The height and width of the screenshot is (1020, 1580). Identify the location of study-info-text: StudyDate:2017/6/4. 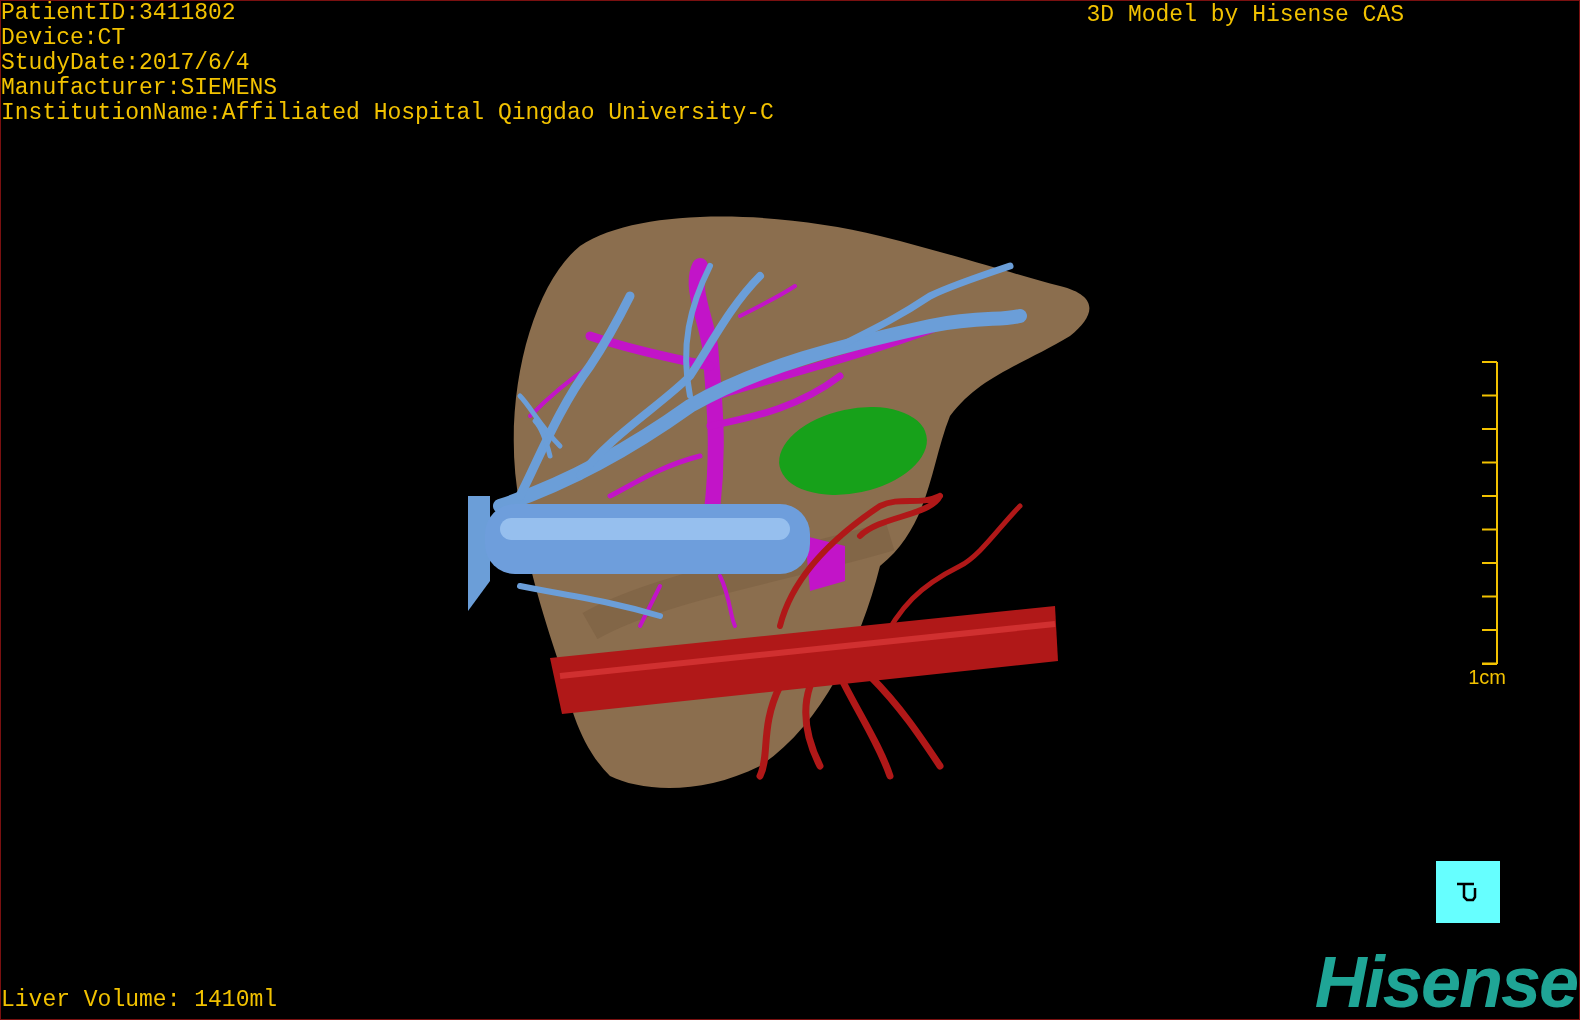
(126, 63).